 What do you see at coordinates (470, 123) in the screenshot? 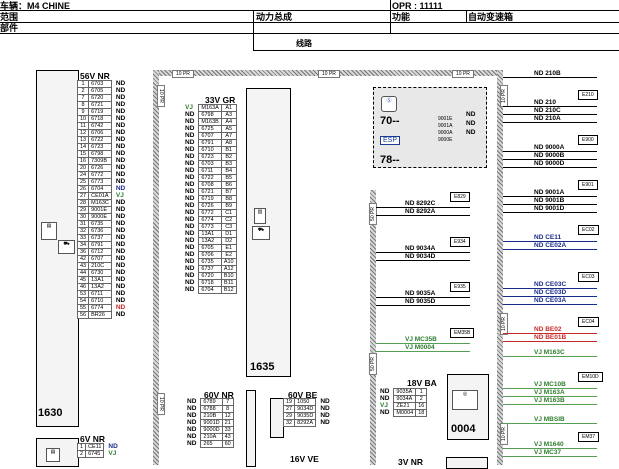
I see `dashed-nd-list: ND ND ND` at bounding box center [470, 123].